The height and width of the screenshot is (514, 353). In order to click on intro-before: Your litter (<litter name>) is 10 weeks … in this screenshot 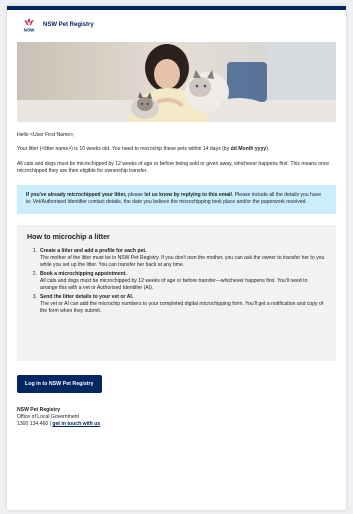, I will do `click(124, 149)`.